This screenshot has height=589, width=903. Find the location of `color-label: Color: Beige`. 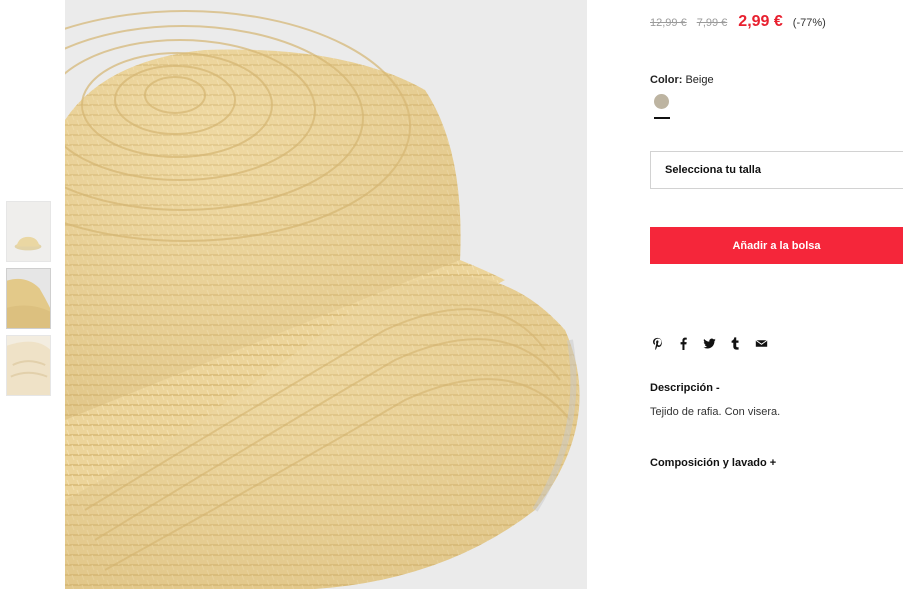

color-label: Color: Beige is located at coordinates (682, 80).